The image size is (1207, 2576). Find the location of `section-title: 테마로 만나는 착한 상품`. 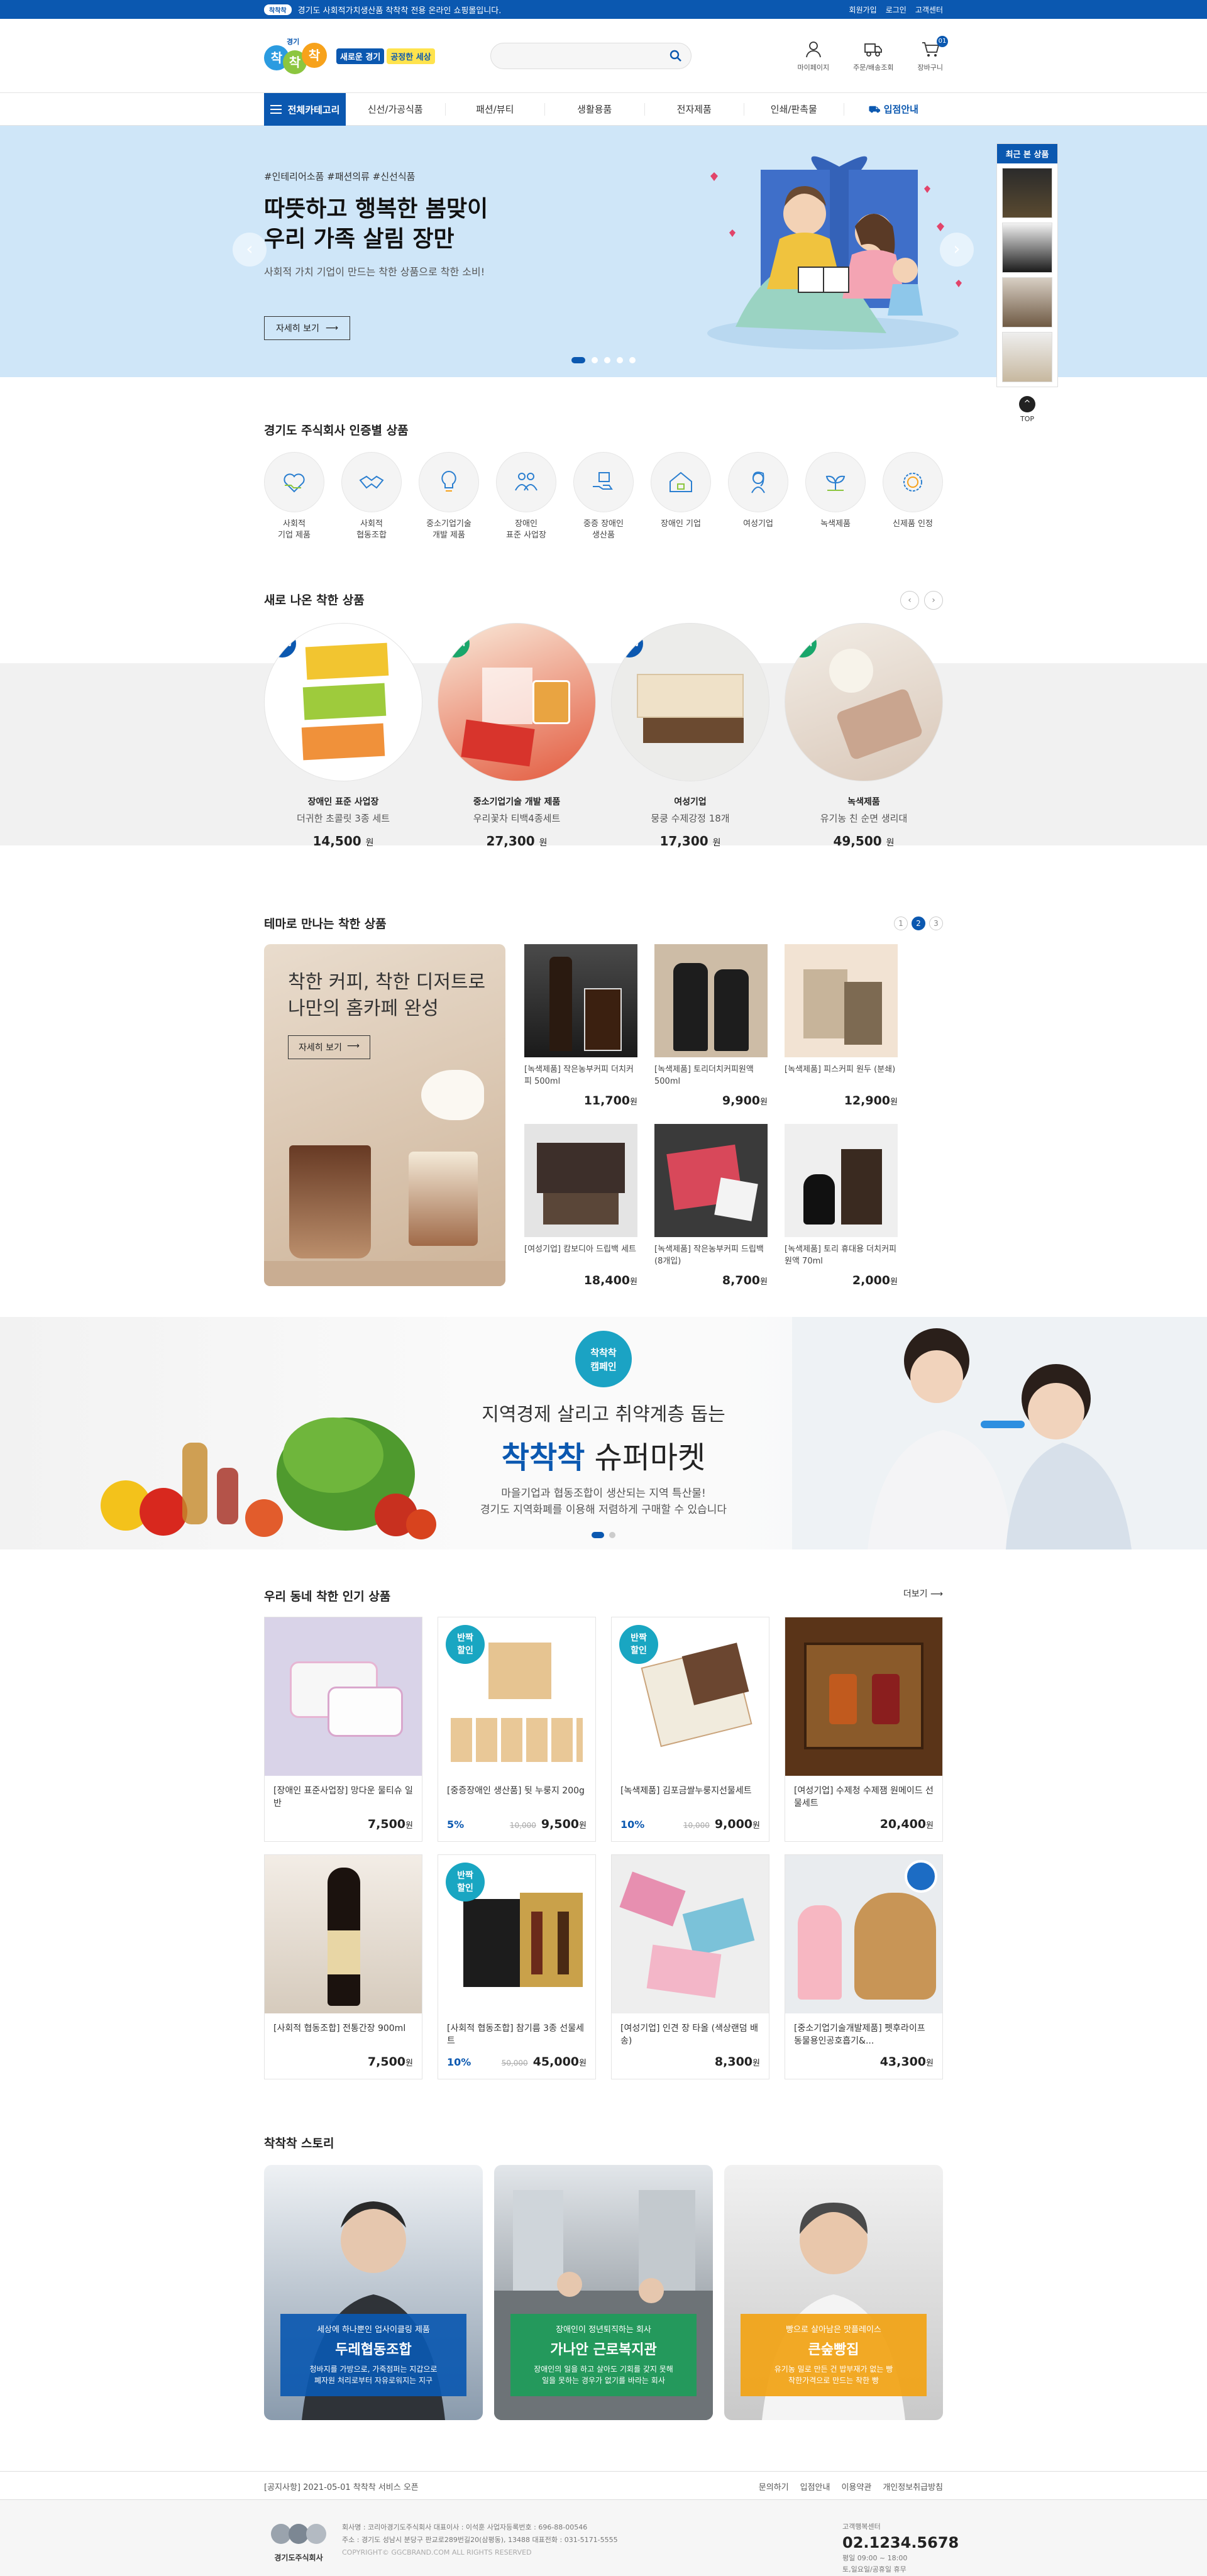

section-title: 테마로 만나는 착한 상품 is located at coordinates (325, 924).